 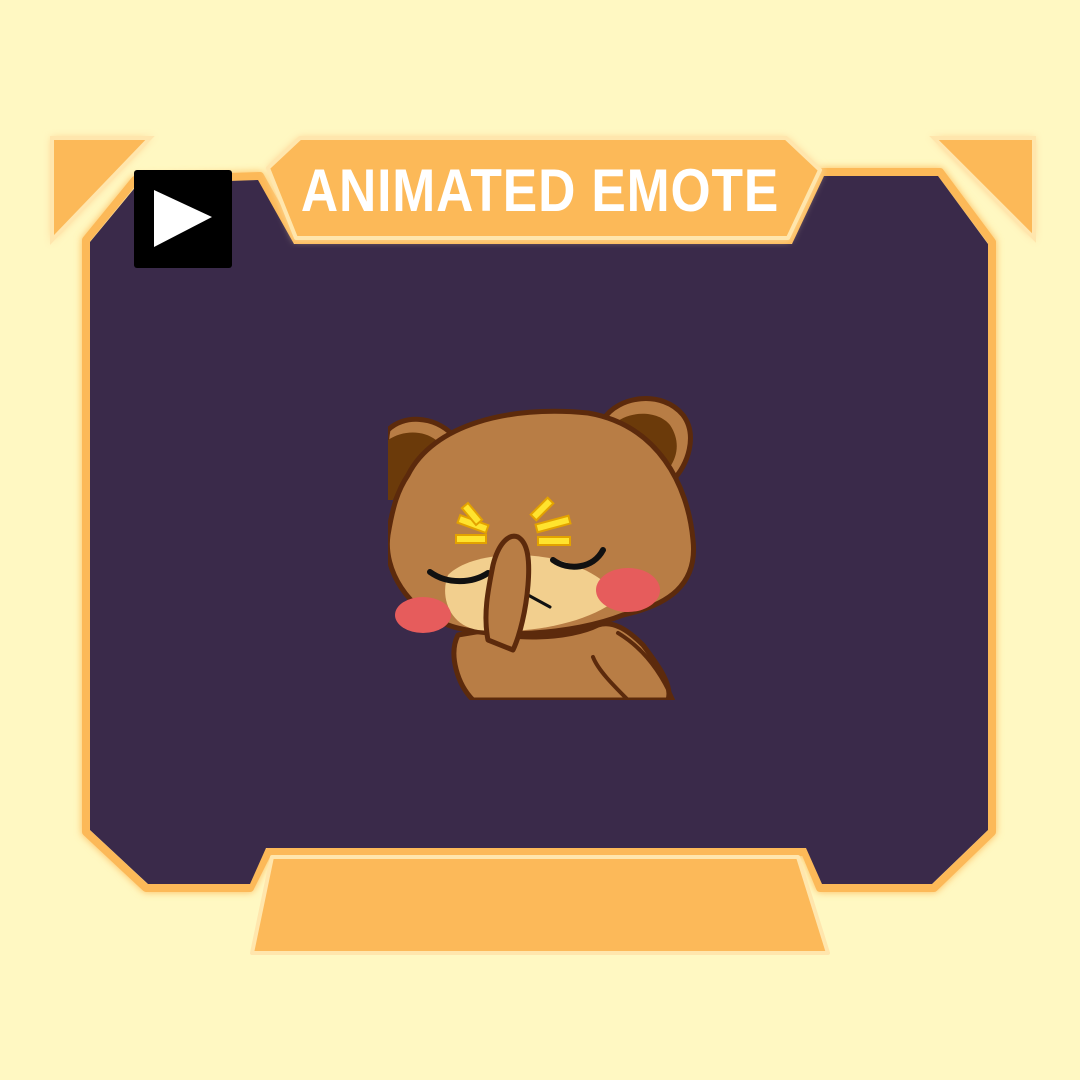 I want to click on footer-banner, so click(x=540, y=905).